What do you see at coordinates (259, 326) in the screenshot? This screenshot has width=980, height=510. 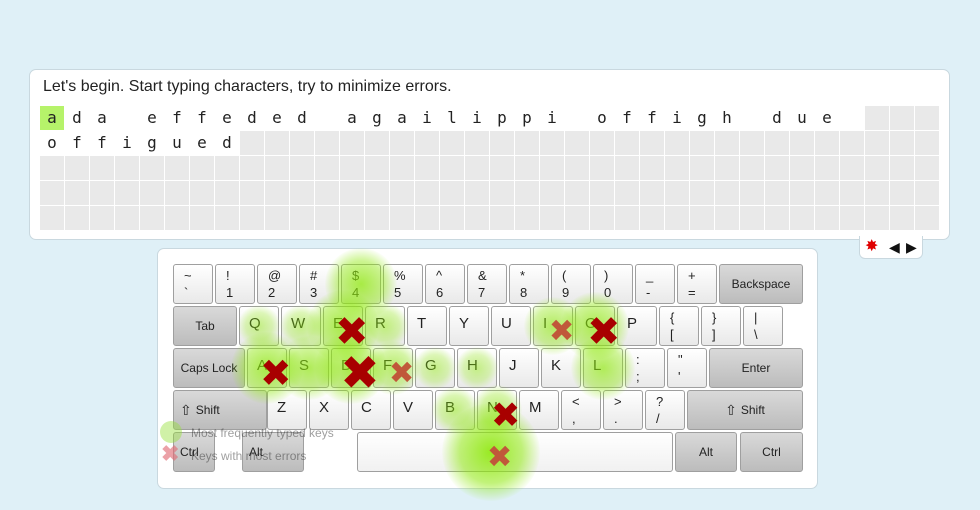 I see `key-q: Q` at bounding box center [259, 326].